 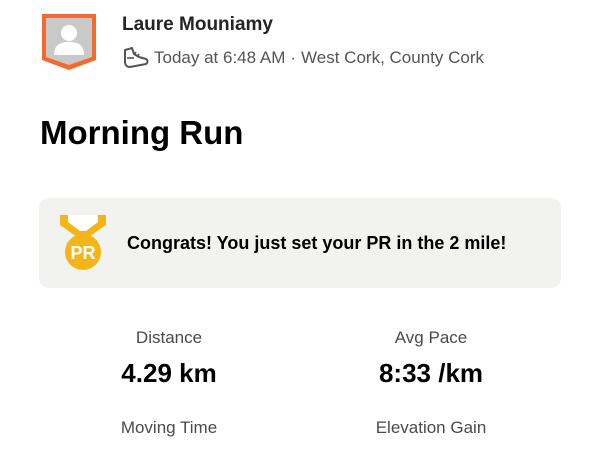 What do you see at coordinates (197, 25) in the screenshot?
I see `athlete-name: Laure Mouniamy` at bounding box center [197, 25].